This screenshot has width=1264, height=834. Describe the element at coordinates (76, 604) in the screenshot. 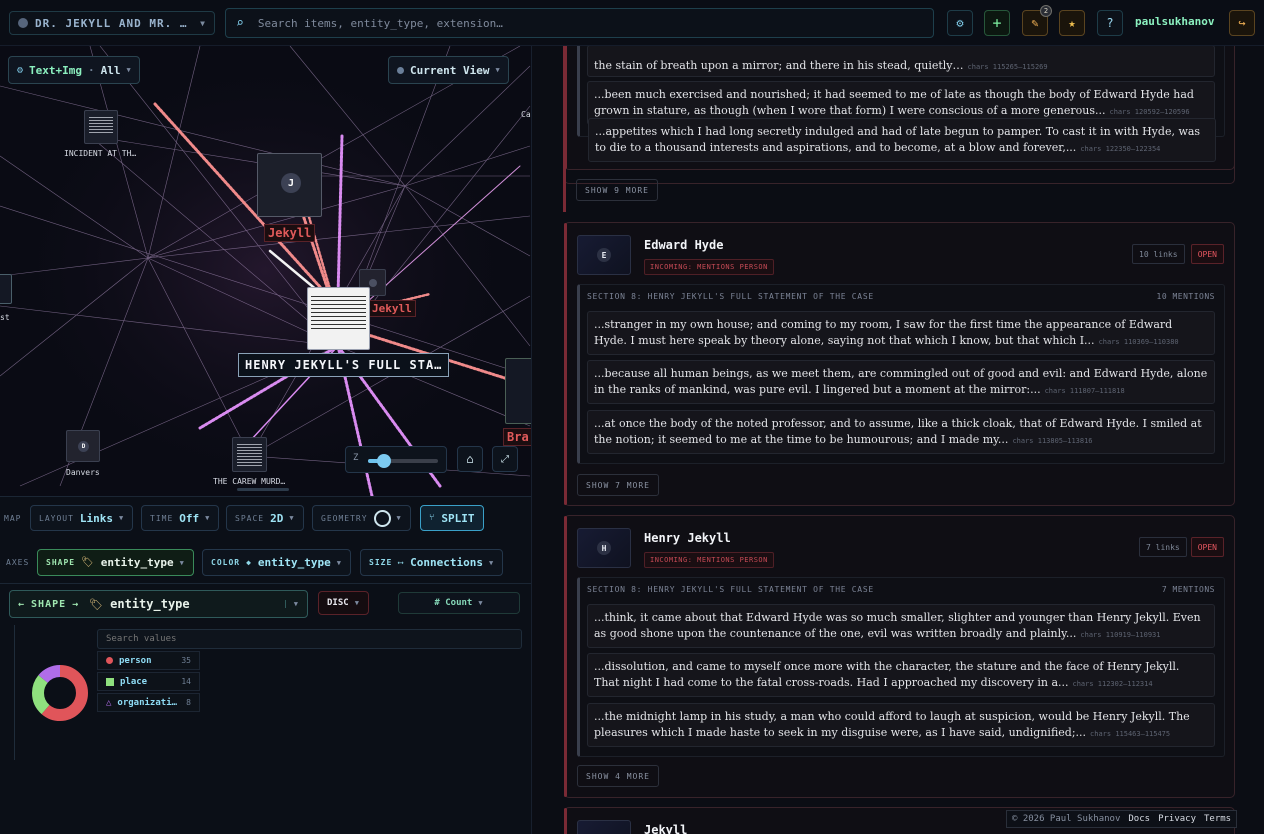

I see `arrow-right-icon: →` at that location.